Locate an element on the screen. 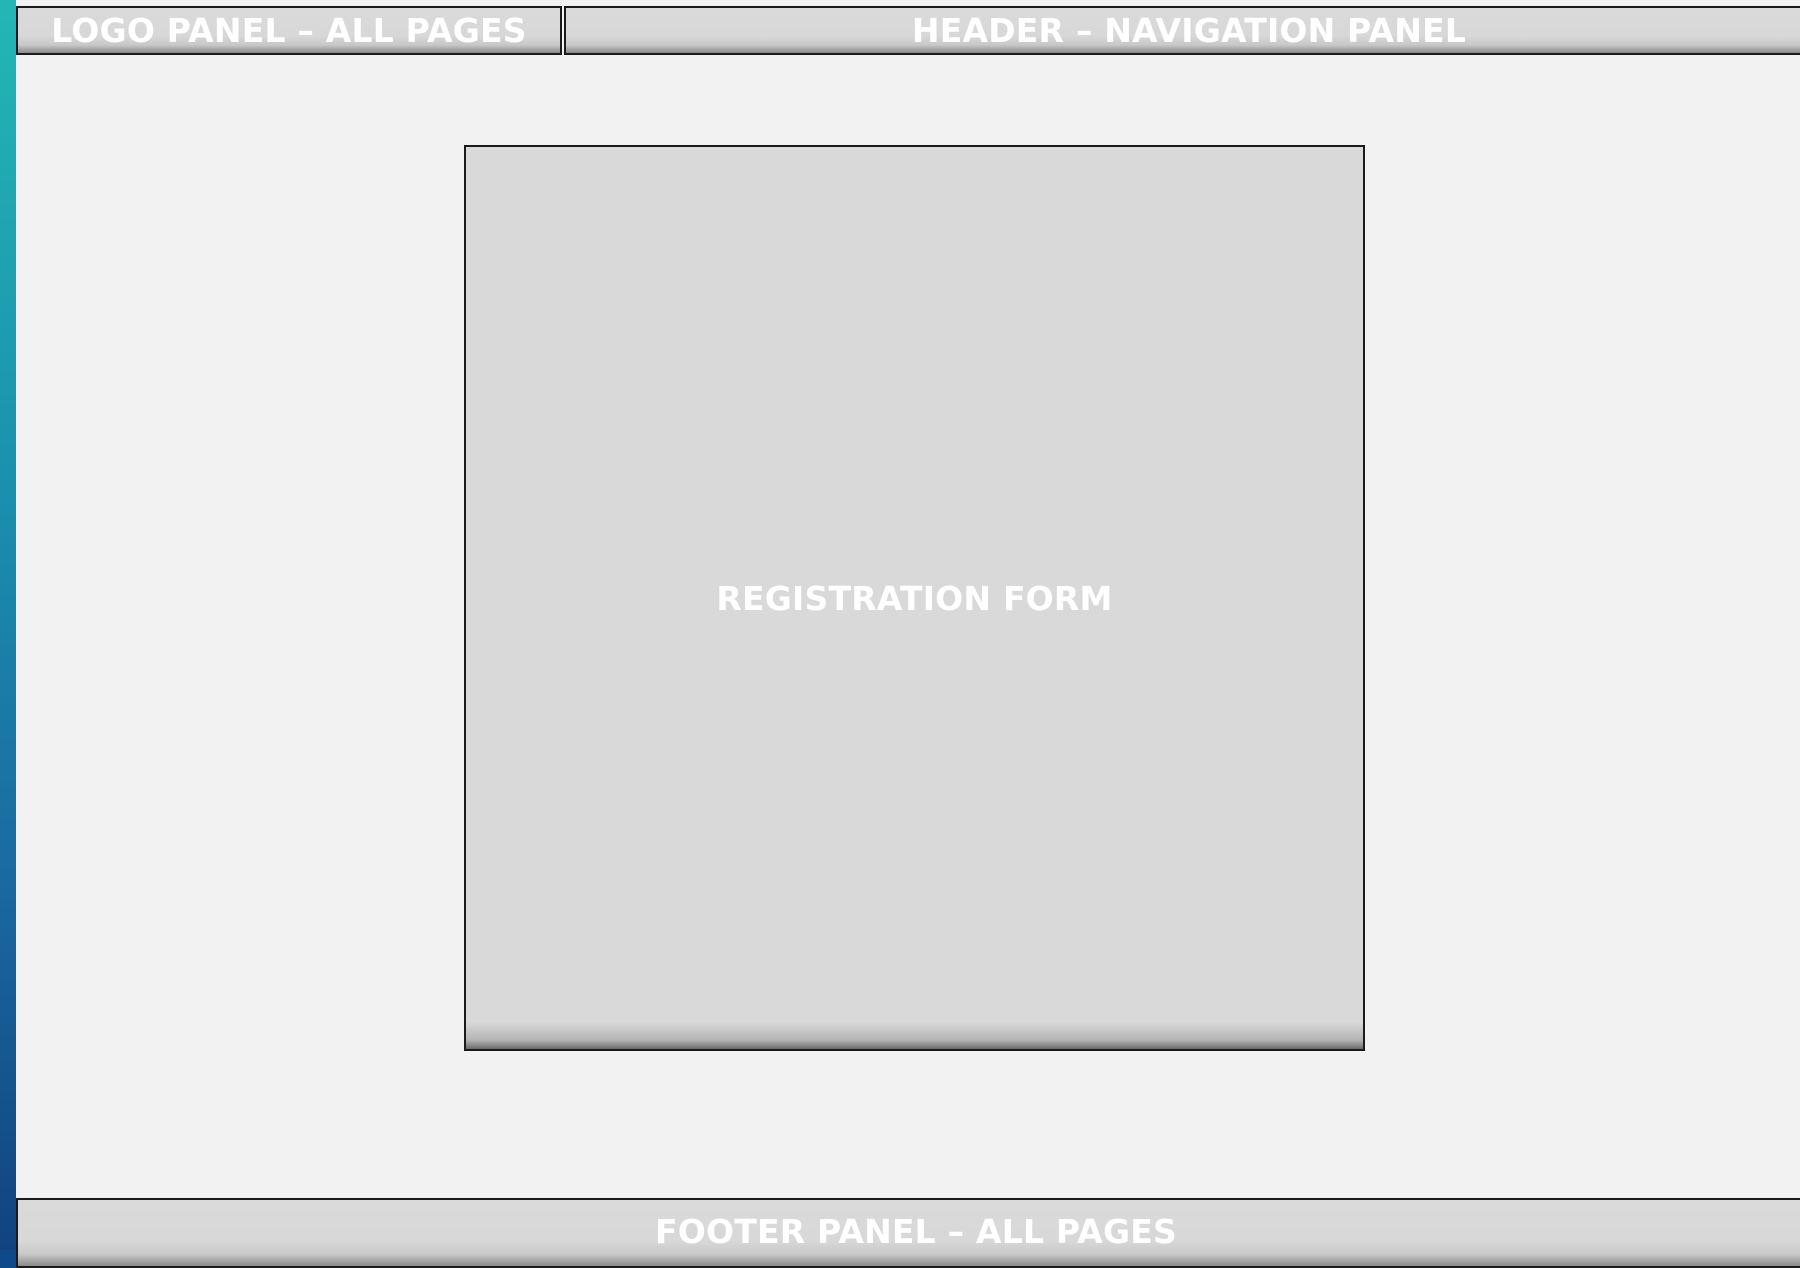  logo-panel-label: LOGO PANEL – ALL PAGES is located at coordinates (289, 30).